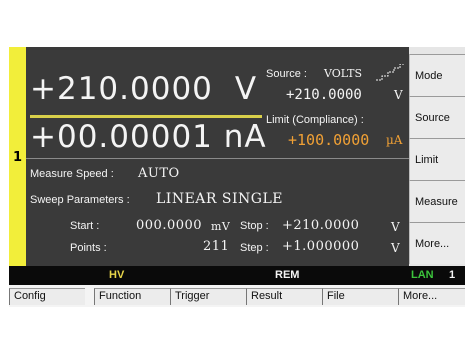 The height and width of the screenshot is (355, 474). Describe the element at coordinates (287, 275) in the screenshot. I see `remote-indicator: REM` at that location.